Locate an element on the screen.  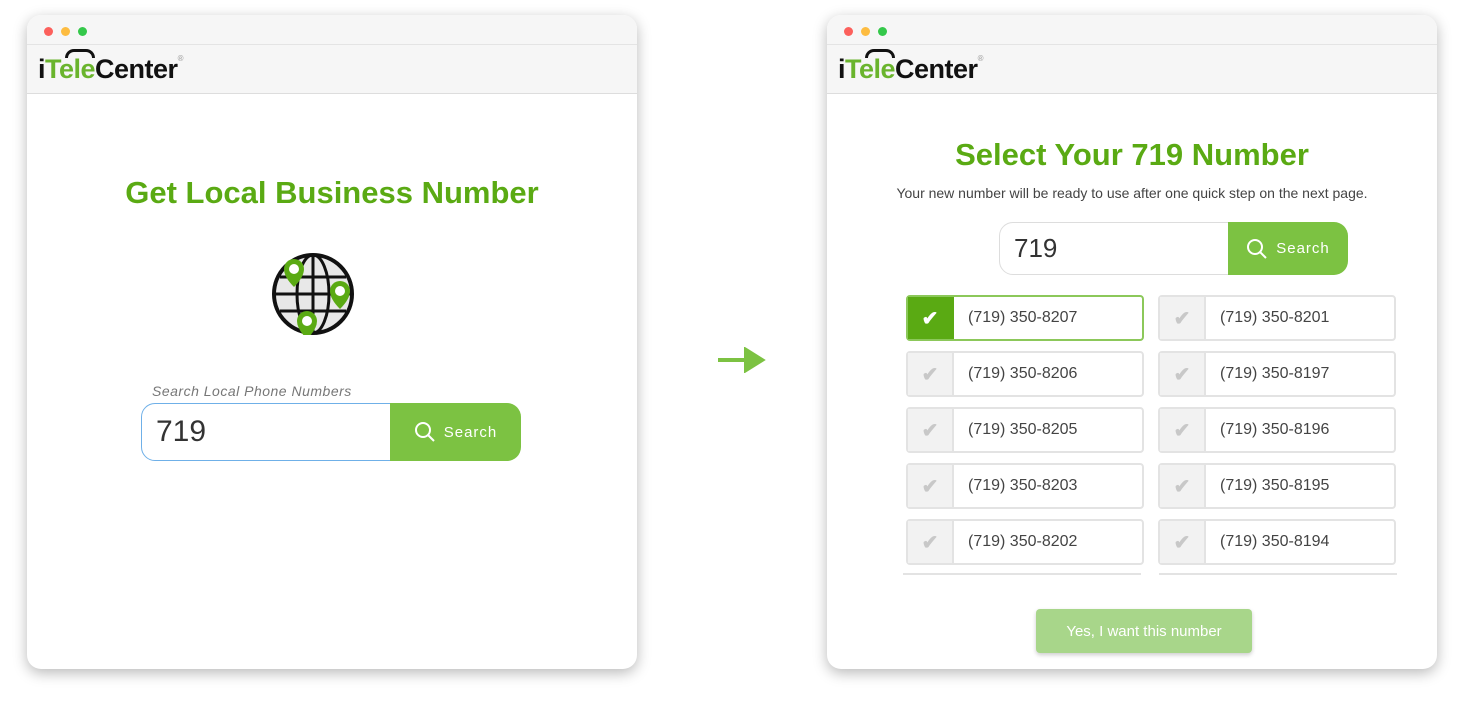
phone-number: (719) 350-8196 is located at coordinates (1275, 429).